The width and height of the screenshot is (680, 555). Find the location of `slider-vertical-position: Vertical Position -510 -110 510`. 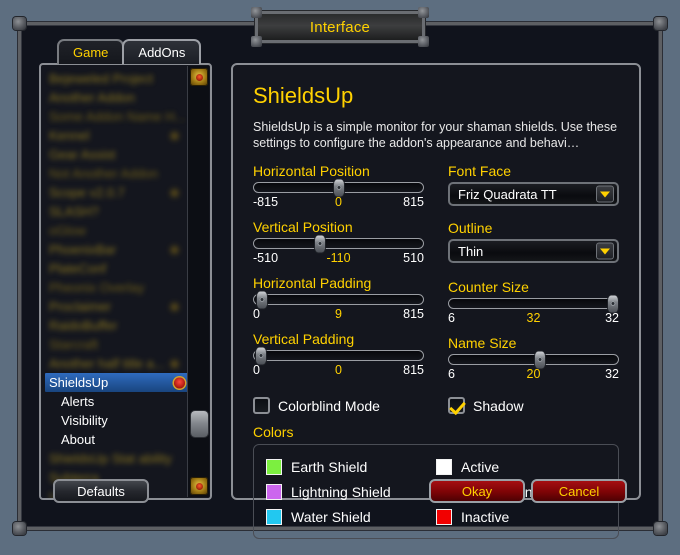

slider-vertical-position: Vertical Position -510 -110 510 is located at coordinates (338, 242).